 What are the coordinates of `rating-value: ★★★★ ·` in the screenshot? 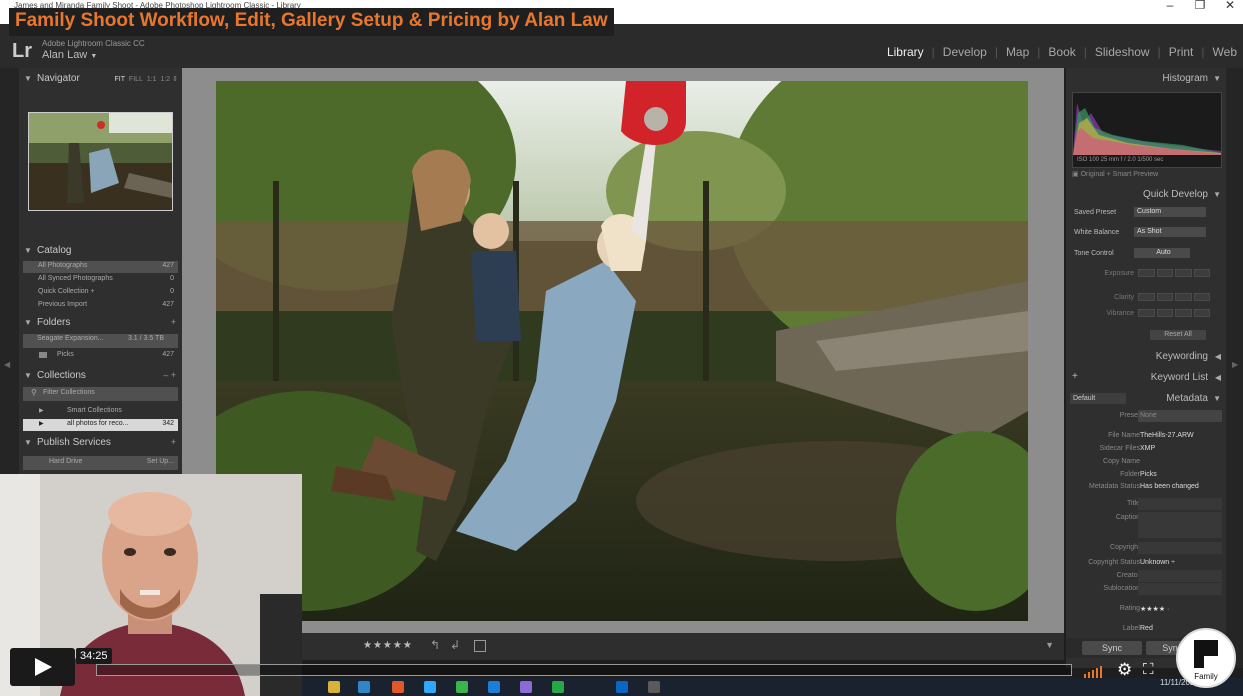 It's located at (1154, 609).